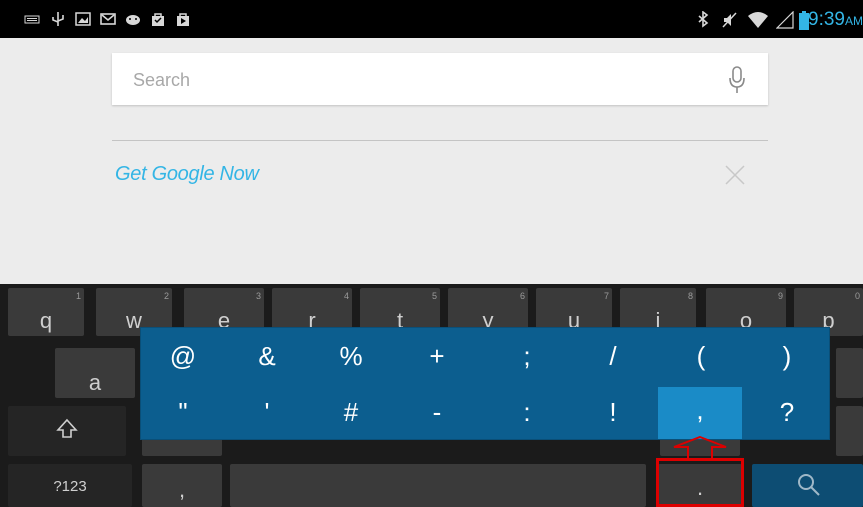 Image resolution: width=863 pixels, height=507 pixels. Describe the element at coordinates (787, 356) in the screenshot. I see `popup-key-close-paren: )` at that location.